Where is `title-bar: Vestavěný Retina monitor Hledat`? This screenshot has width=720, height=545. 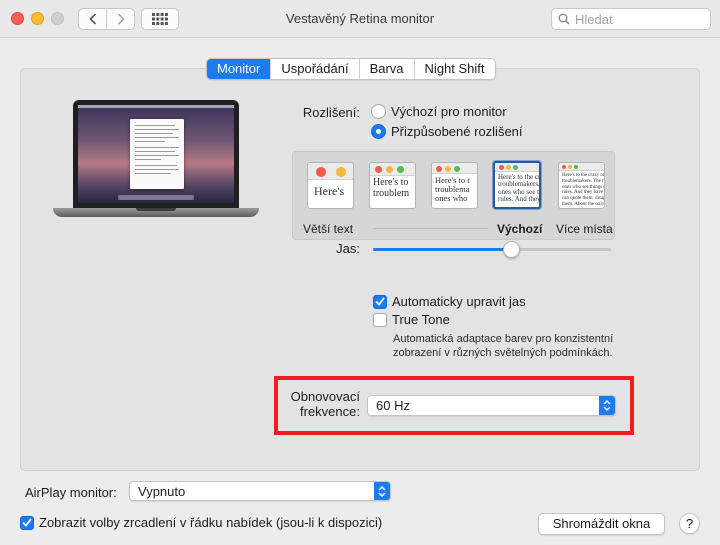 title-bar: Vestavěný Retina monitor Hledat is located at coordinates (360, 19).